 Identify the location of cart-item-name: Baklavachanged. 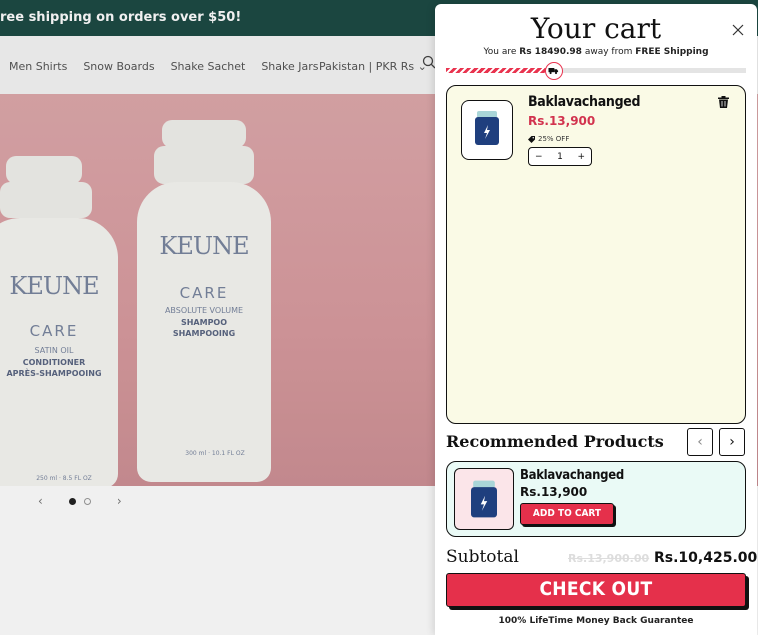
(584, 102).